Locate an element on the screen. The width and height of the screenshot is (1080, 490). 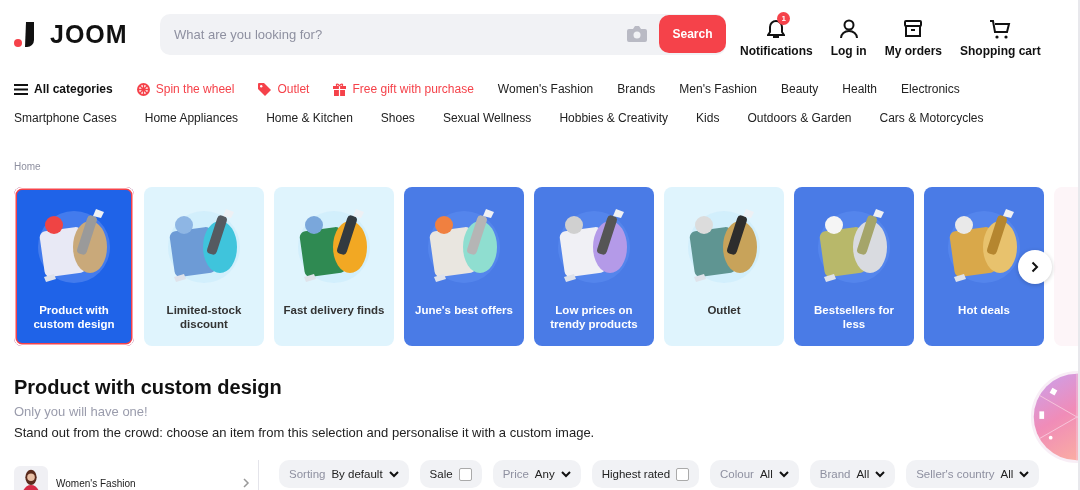
sidebar-item: Women's Fashion is located at coordinates (132, 475).